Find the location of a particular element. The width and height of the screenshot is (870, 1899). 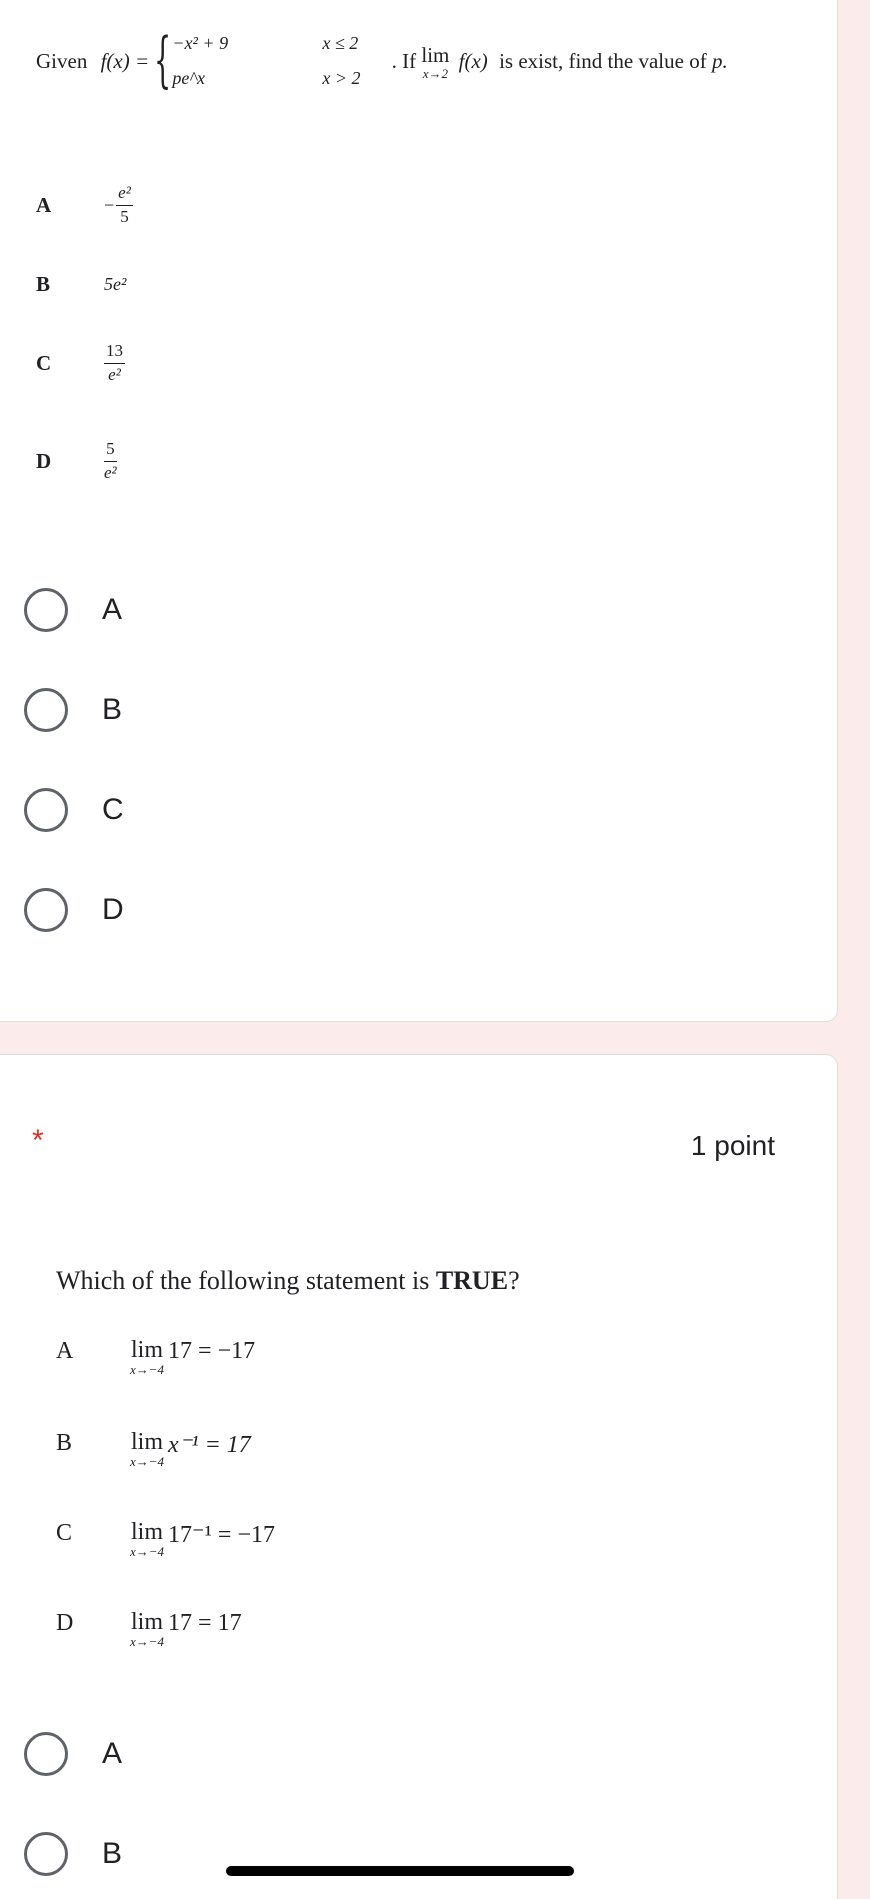

limit-function: f(x) is located at coordinates (473, 60).